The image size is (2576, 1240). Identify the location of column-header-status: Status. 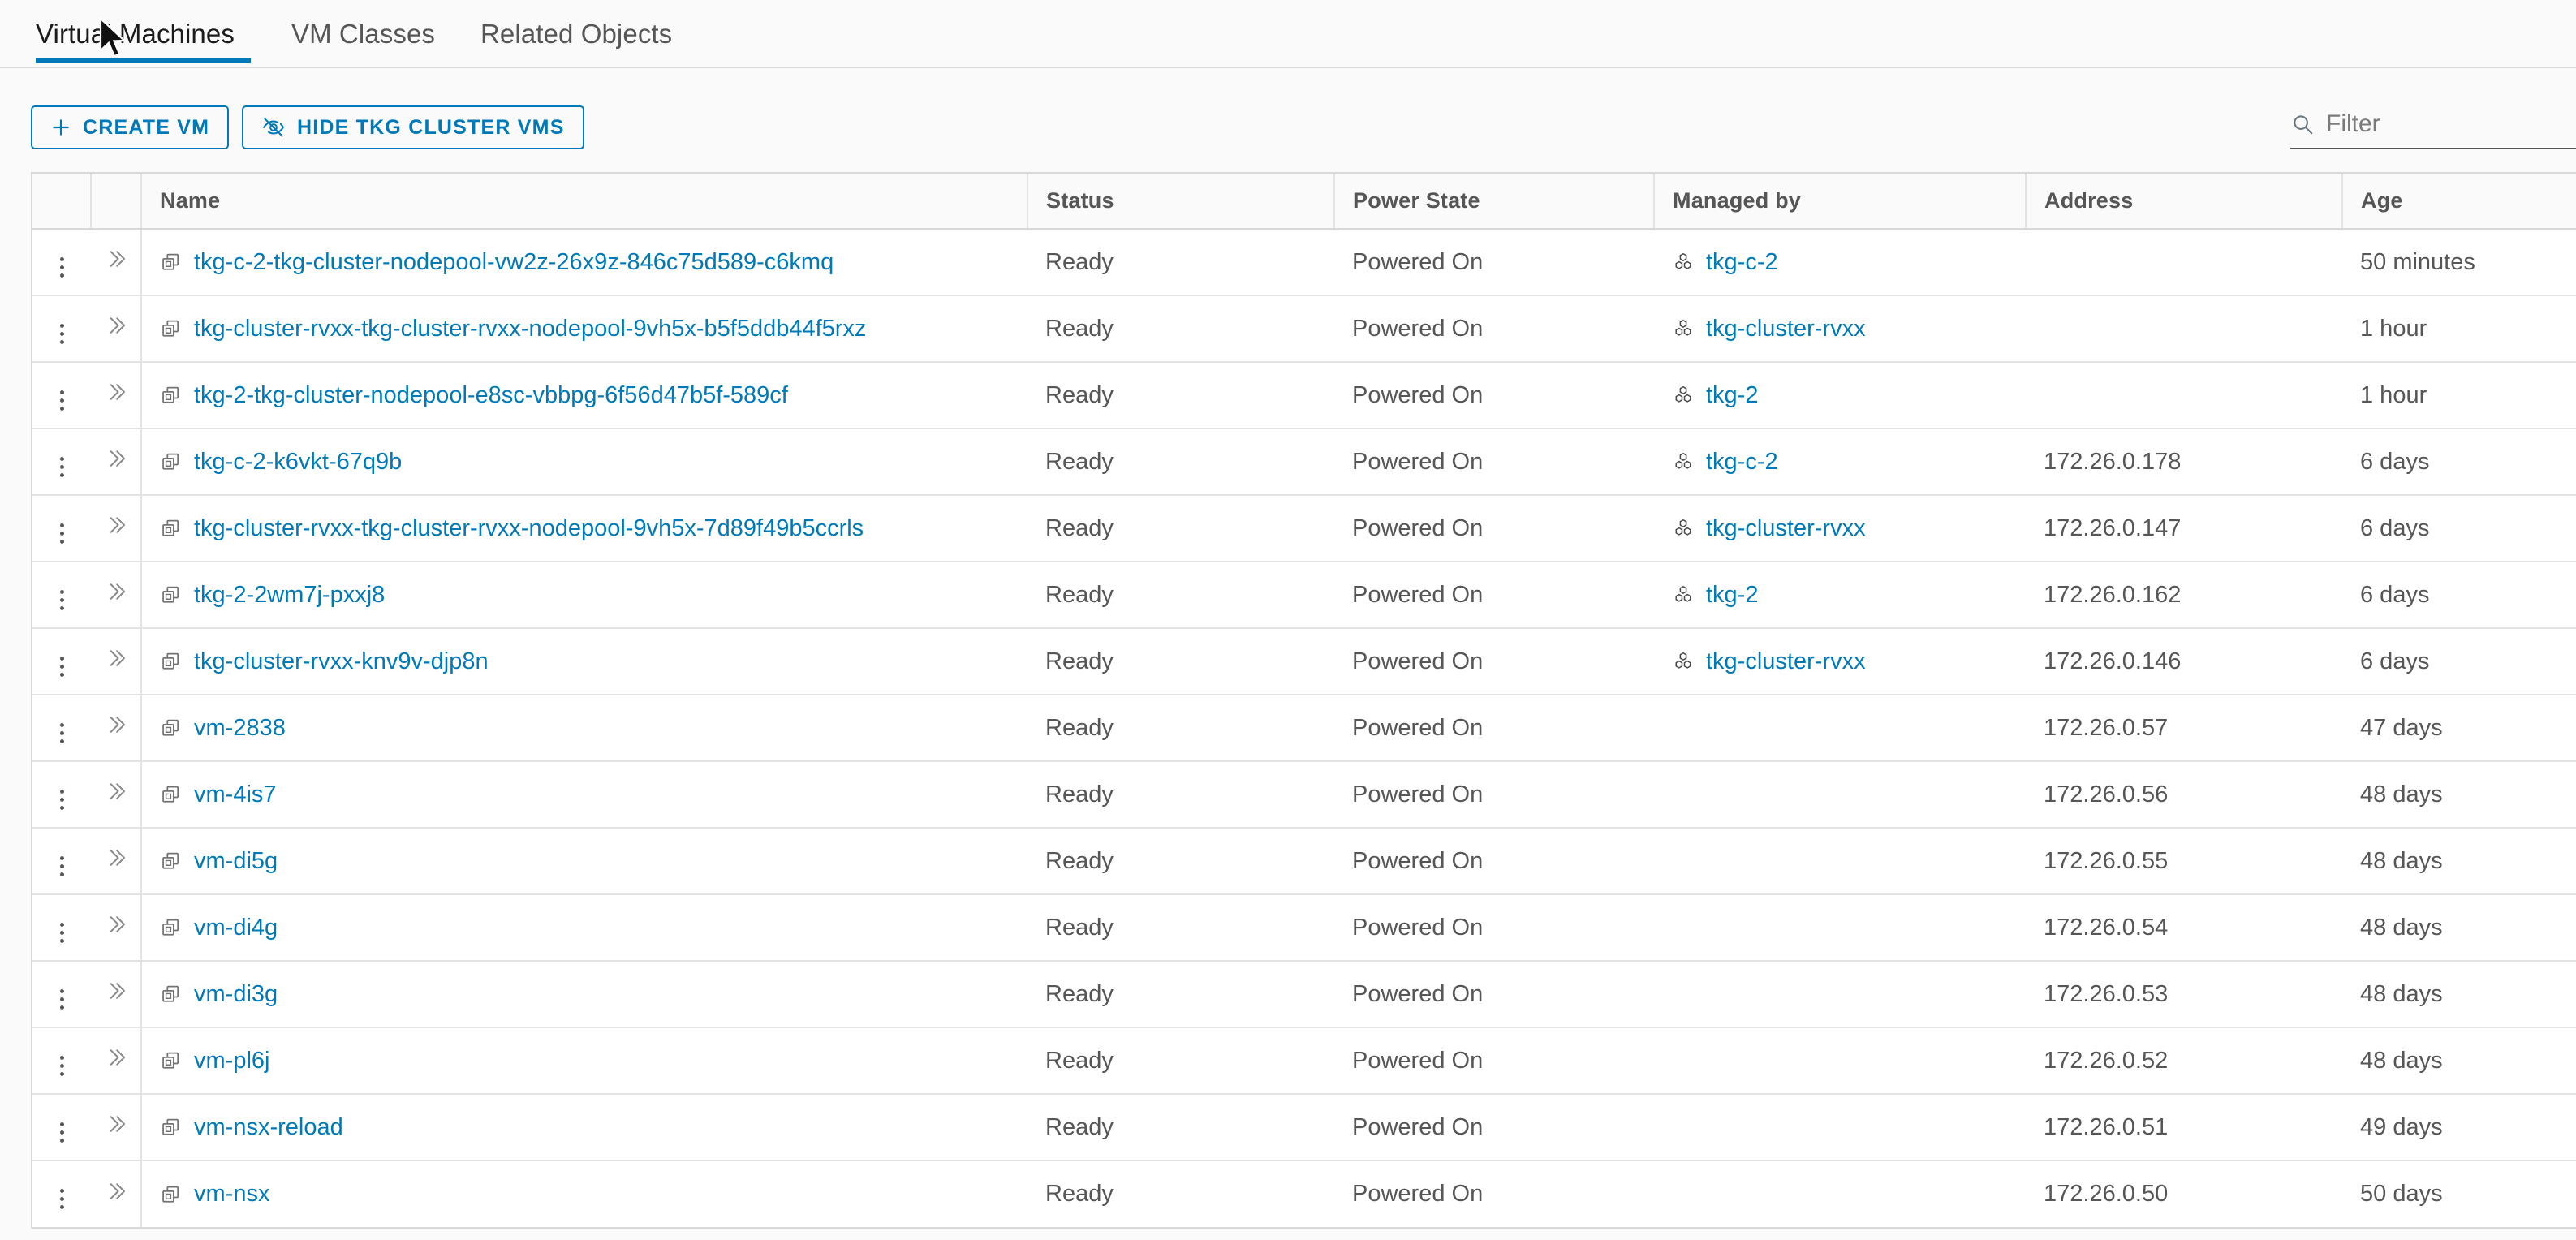
(1180, 202).